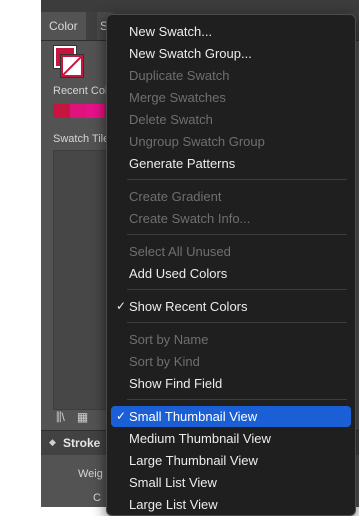 Image resolution: width=359 pixels, height=516 pixels. Describe the element at coordinates (197, 141) in the screenshot. I see `menu-item-ungroup-swatch-group: Ungroup Swatch Group` at that location.